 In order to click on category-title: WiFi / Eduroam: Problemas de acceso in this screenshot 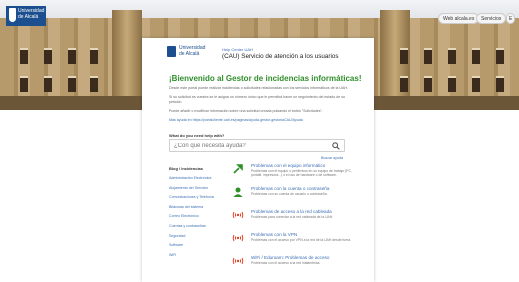, I will do `click(290, 257)`.